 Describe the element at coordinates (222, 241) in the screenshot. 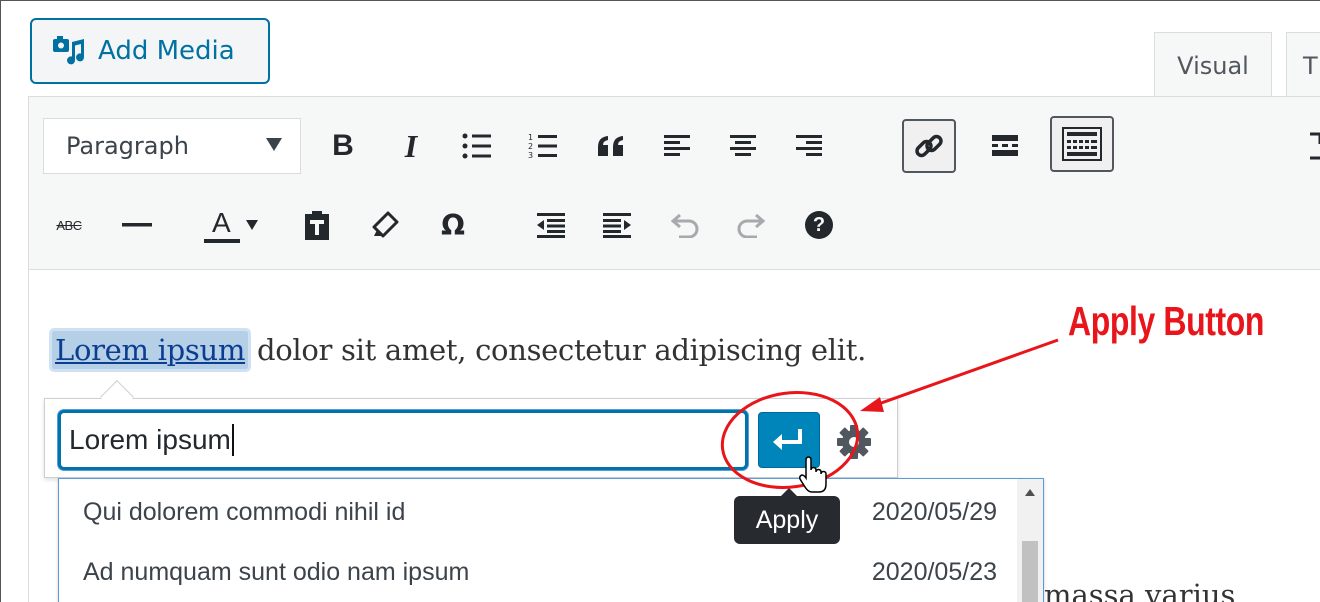

I see `text-color-swatch` at that location.